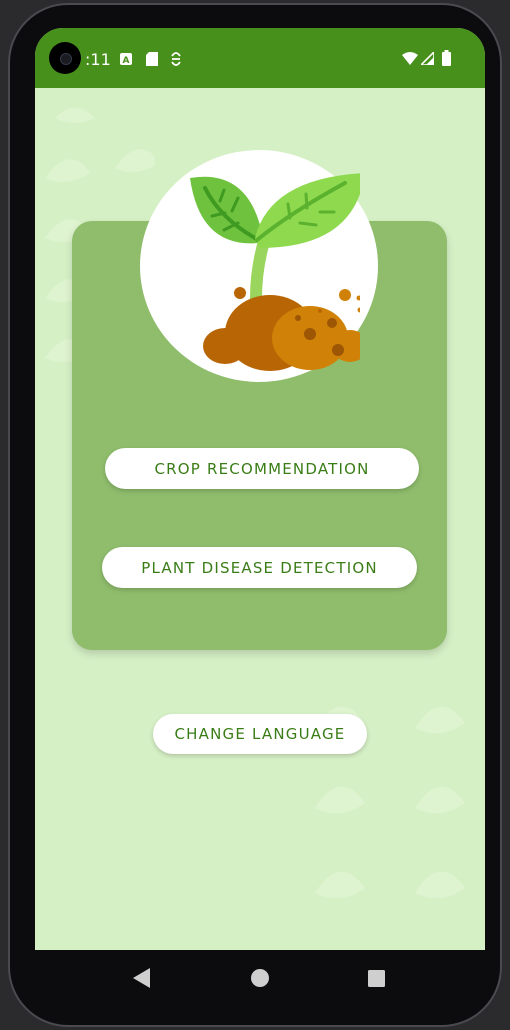 The width and height of the screenshot is (510, 1030). Describe the element at coordinates (410, 58) in the screenshot. I see `wifi-icon` at that location.